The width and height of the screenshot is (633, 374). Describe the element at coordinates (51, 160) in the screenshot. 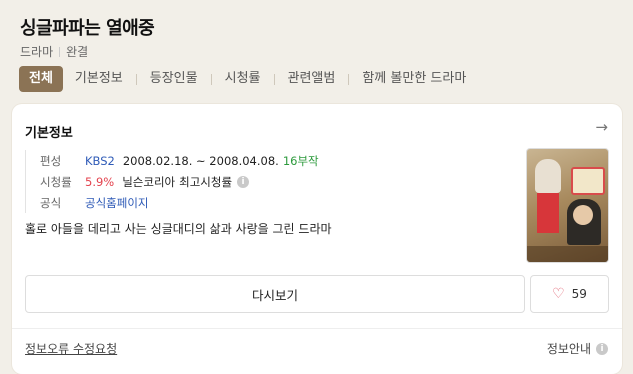

I see `broadcast-label: 편성` at that location.